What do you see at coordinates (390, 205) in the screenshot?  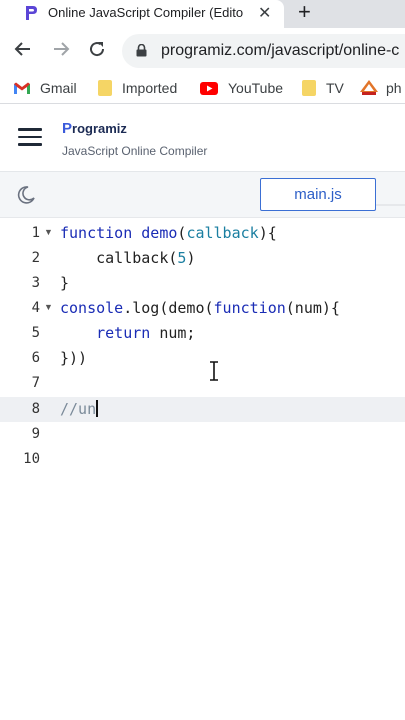 I see `tab-divider` at bounding box center [390, 205].